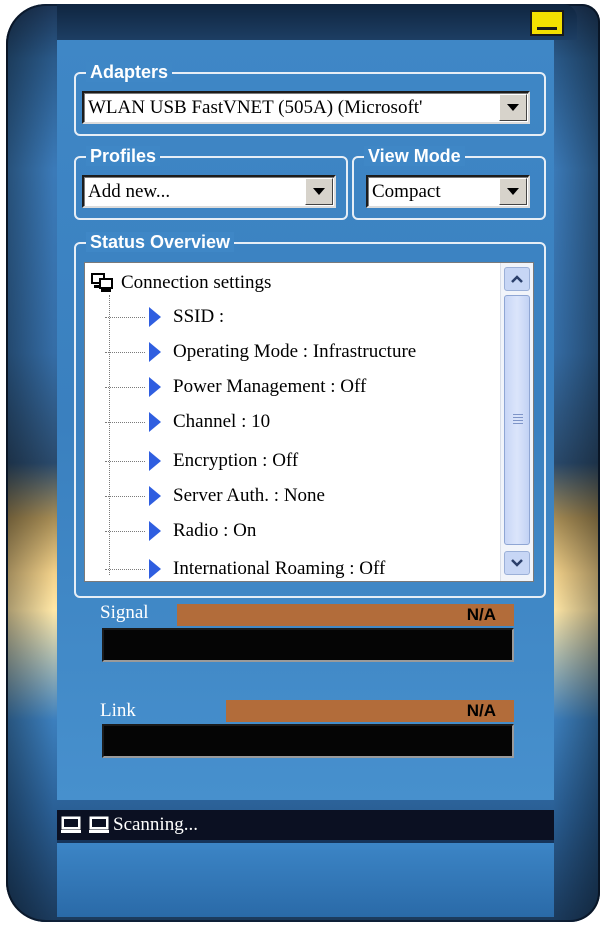 This screenshot has width=602, height=926. I want to click on minimize-button, so click(547, 23).